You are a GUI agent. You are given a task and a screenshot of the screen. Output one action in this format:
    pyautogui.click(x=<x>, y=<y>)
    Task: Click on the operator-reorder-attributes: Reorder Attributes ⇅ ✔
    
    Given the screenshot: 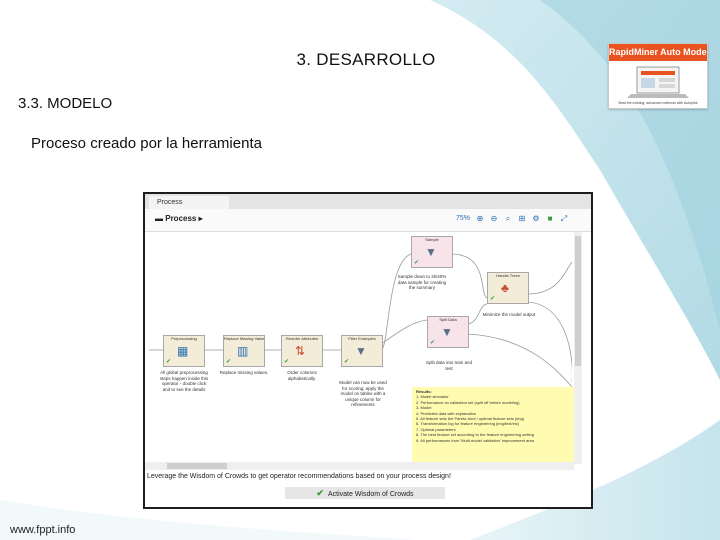 What is the action you would take?
    pyautogui.click(x=302, y=351)
    